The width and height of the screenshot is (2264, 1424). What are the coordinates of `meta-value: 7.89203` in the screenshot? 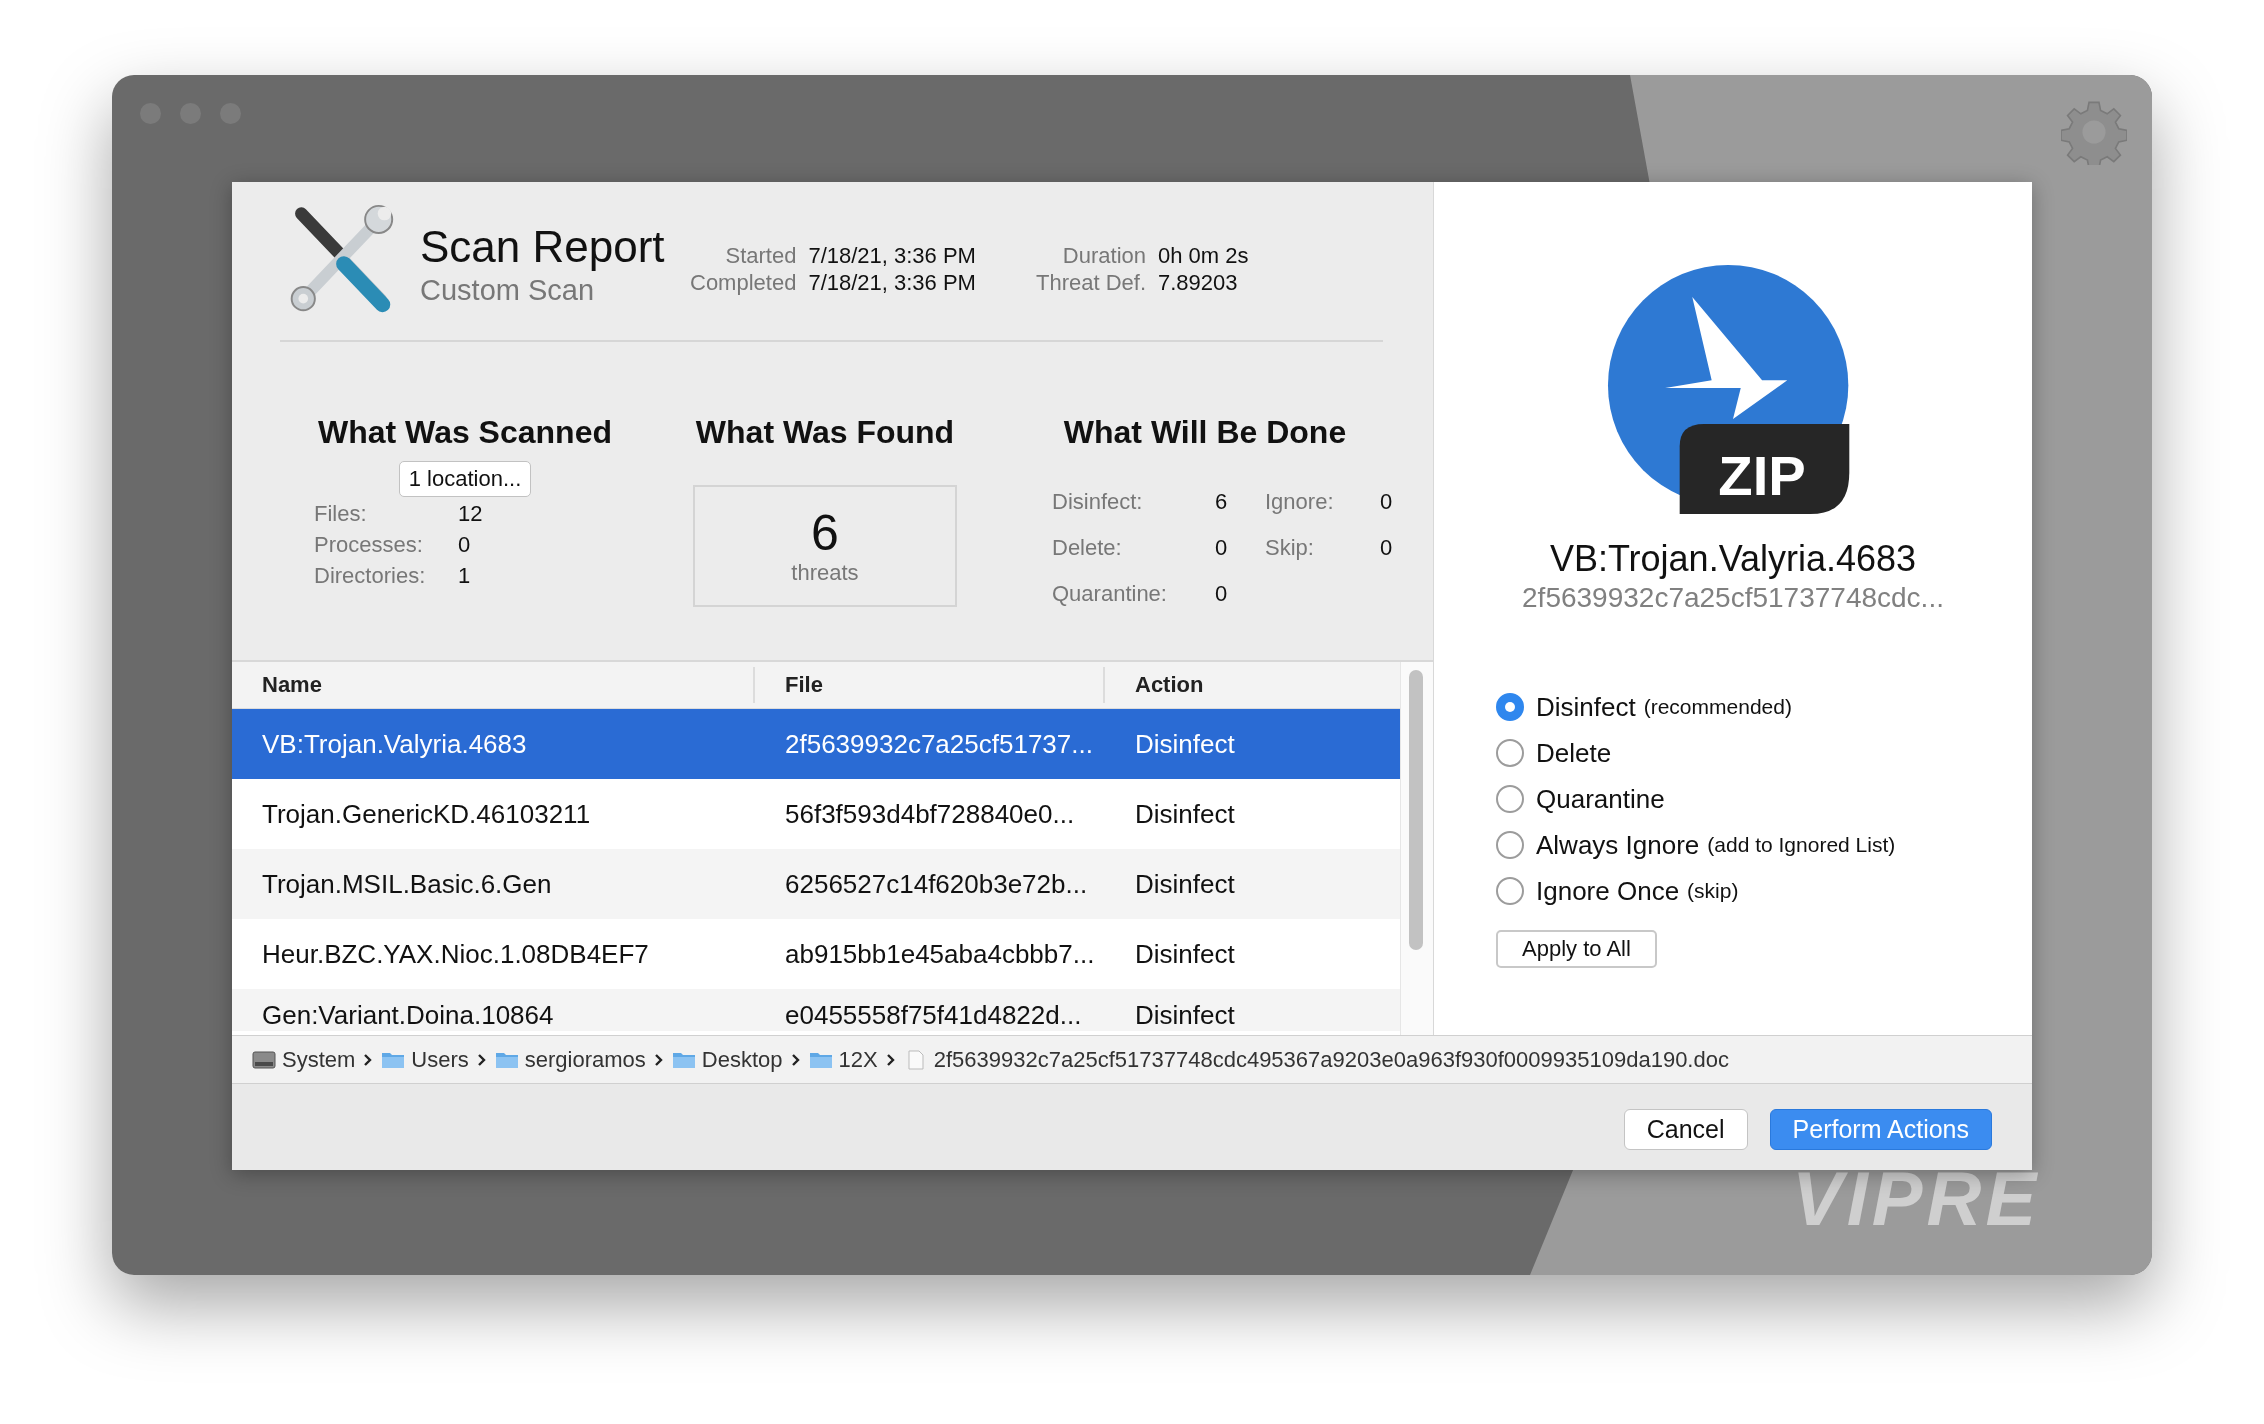 It's located at (1198, 282).